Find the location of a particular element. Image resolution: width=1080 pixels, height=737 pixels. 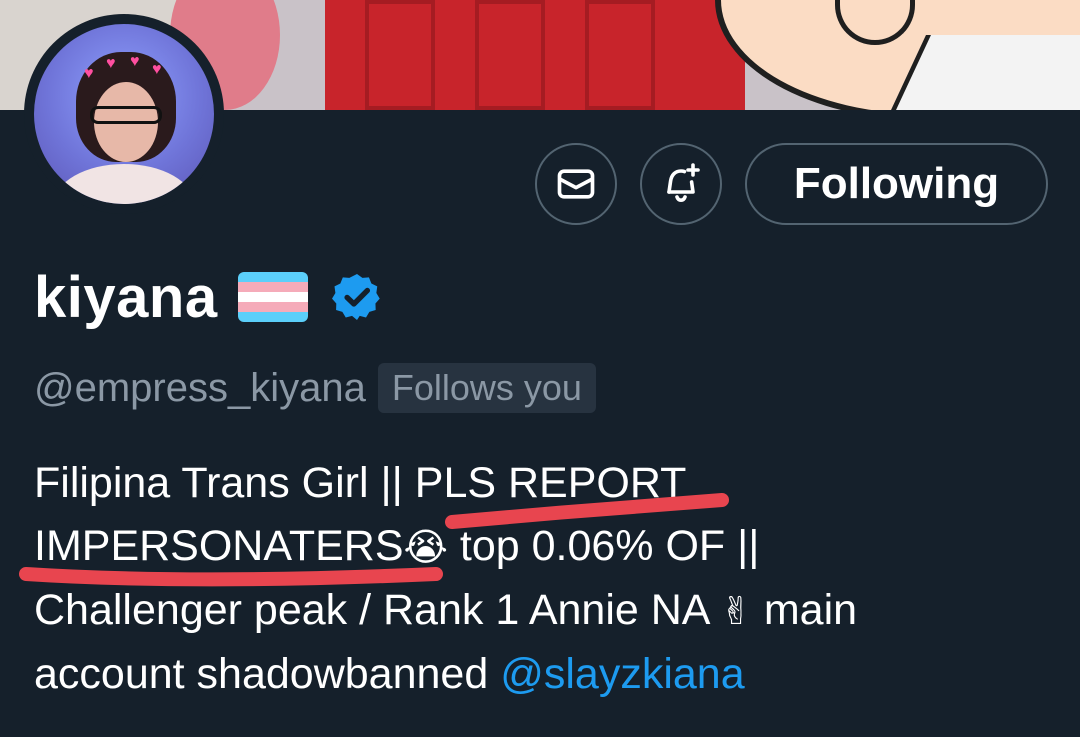

bio-text: IMPERSONATERS is located at coordinates (219, 546).